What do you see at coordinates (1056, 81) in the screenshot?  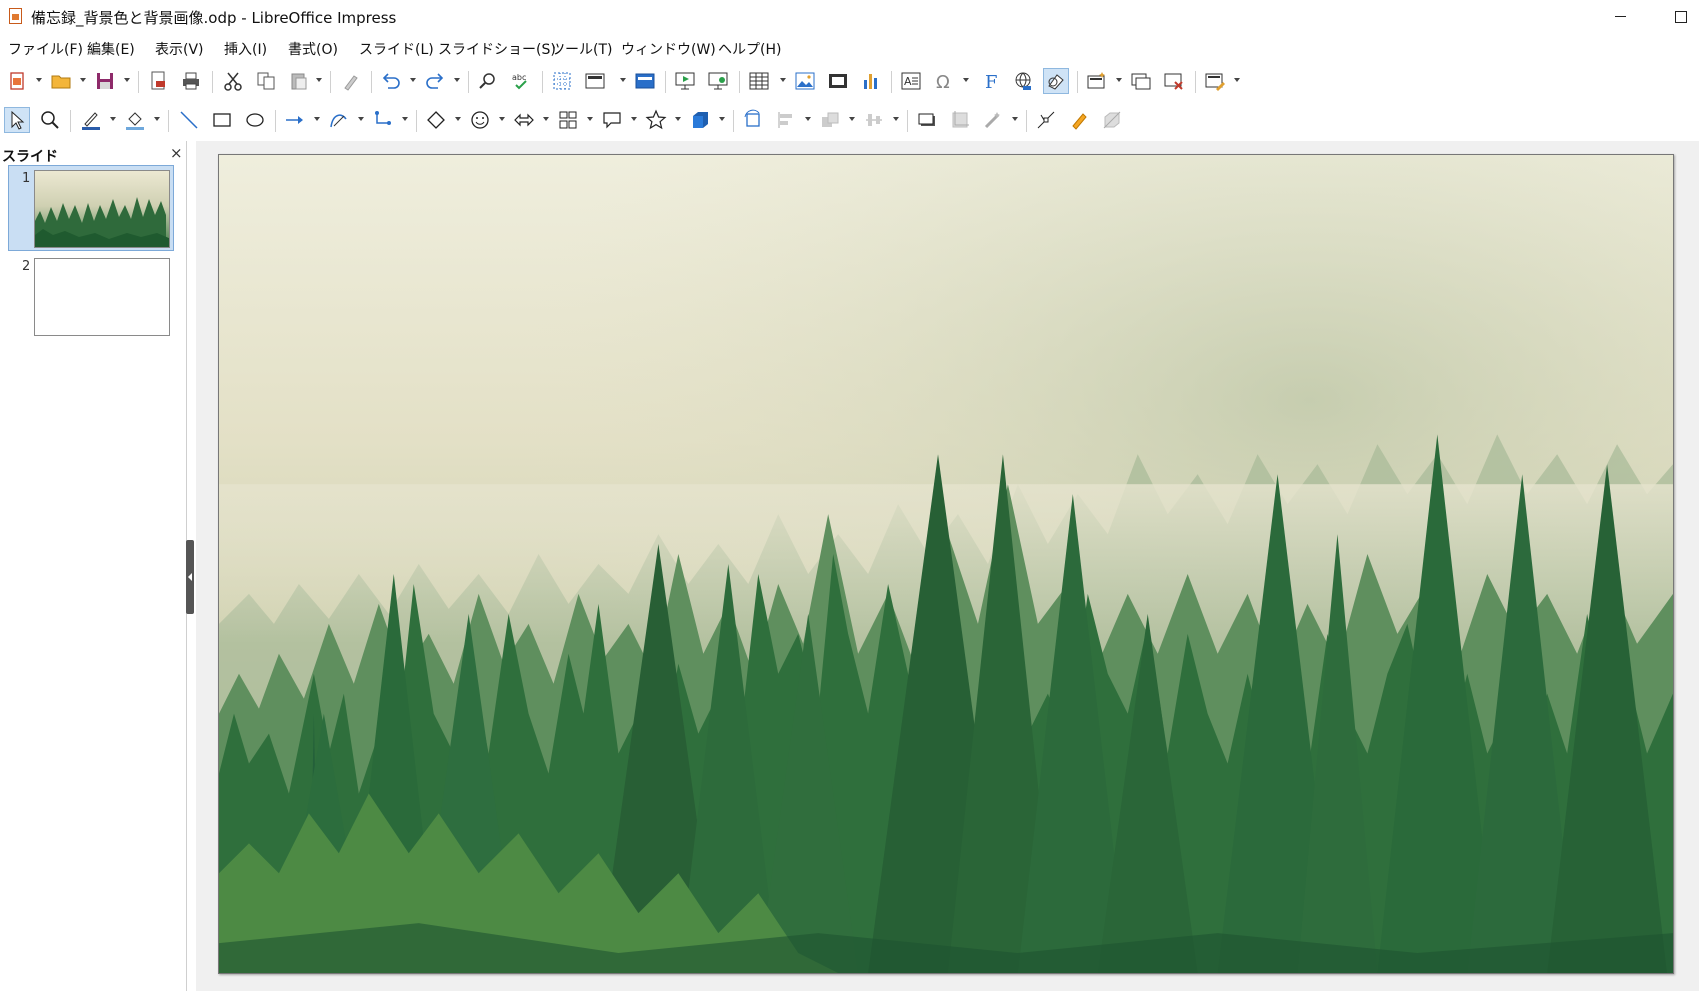 I see `show-draw-functions-icon` at bounding box center [1056, 81].